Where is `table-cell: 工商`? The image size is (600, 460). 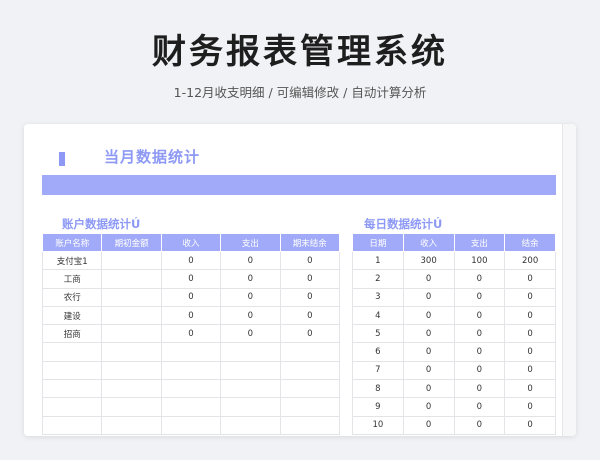
table-cell: 工商 is located at coordinates (72, 279).